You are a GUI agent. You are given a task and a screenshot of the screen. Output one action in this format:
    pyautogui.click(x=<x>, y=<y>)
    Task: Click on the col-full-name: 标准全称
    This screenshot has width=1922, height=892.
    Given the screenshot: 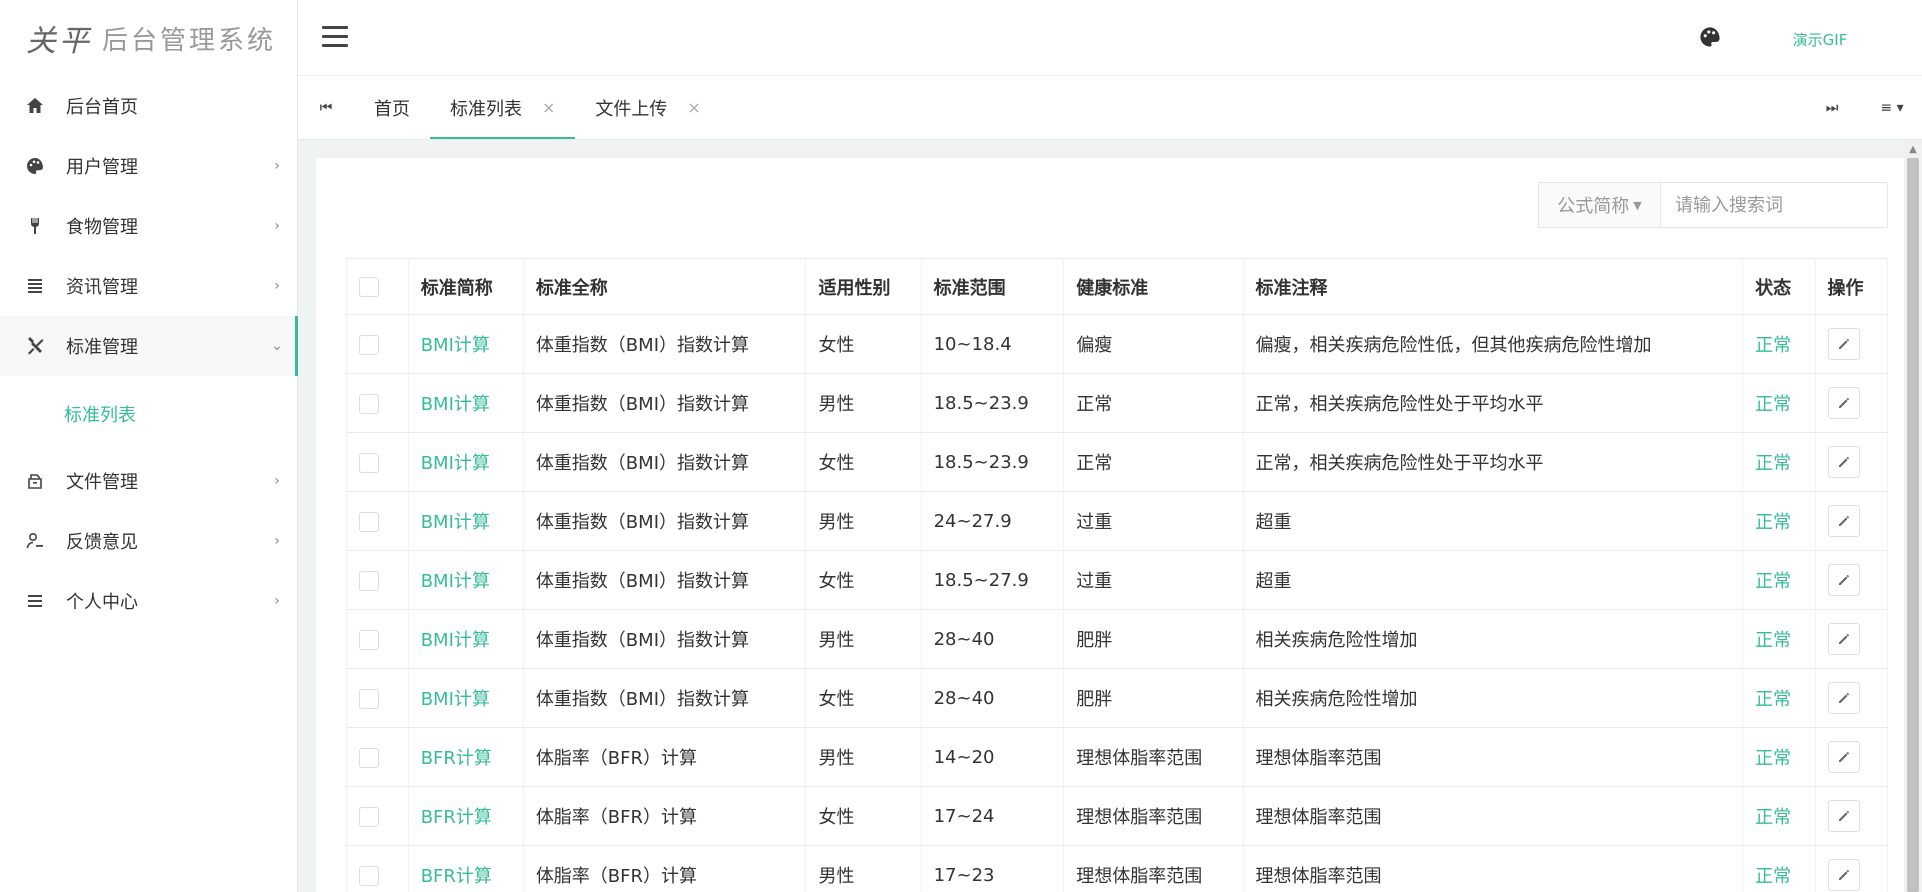 What is the action you would take?
    pyautogui.click(x=664, y=286)
    